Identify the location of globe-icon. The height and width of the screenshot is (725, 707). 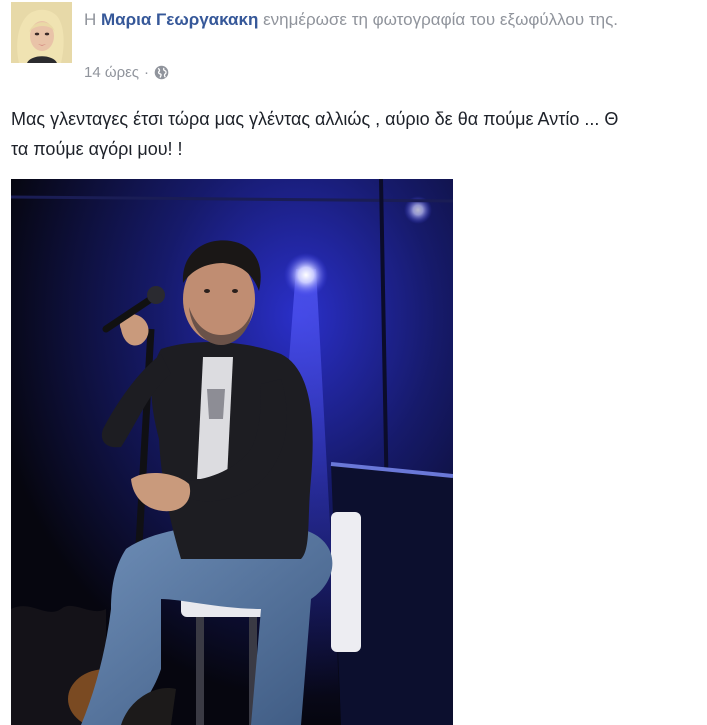
(161, 72).